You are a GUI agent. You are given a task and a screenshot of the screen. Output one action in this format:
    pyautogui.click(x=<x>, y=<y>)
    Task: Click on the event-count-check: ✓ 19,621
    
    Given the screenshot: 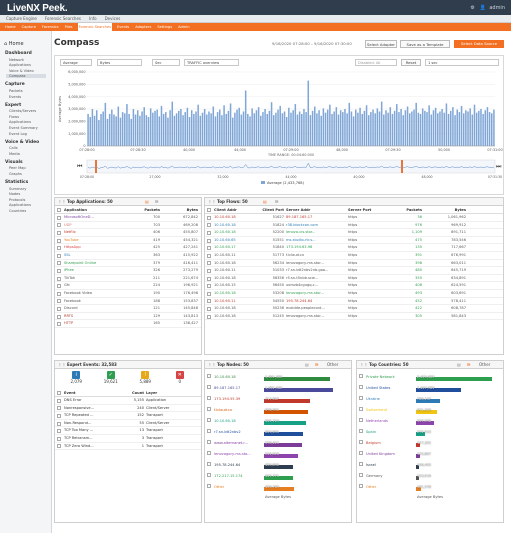 What is the action you would take?
    pyautogui.click(x=111, y=379)
    